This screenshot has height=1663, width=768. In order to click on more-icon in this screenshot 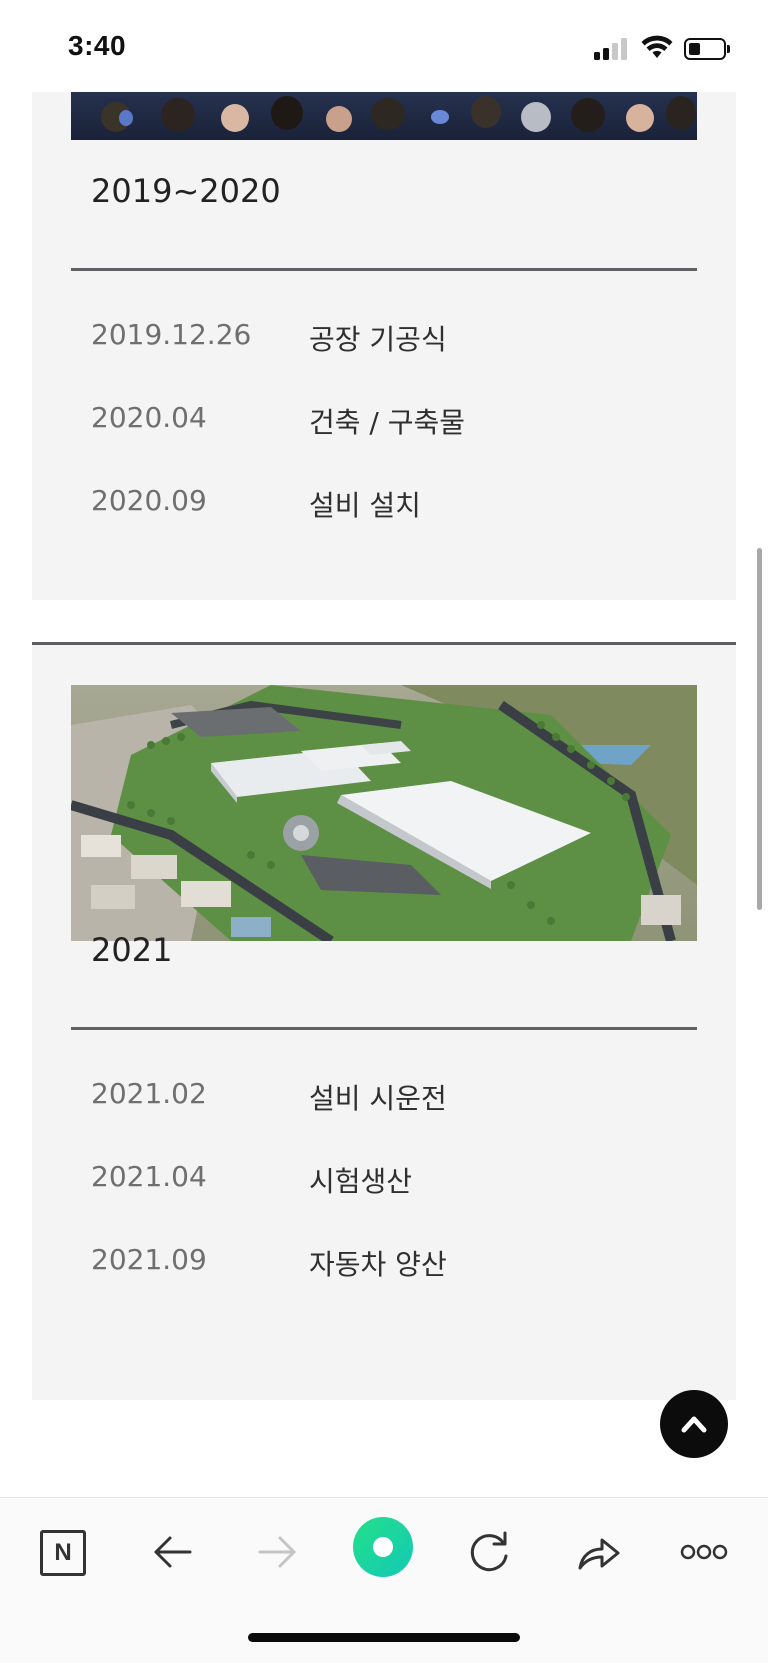, I will do `click(704, 1552)`.